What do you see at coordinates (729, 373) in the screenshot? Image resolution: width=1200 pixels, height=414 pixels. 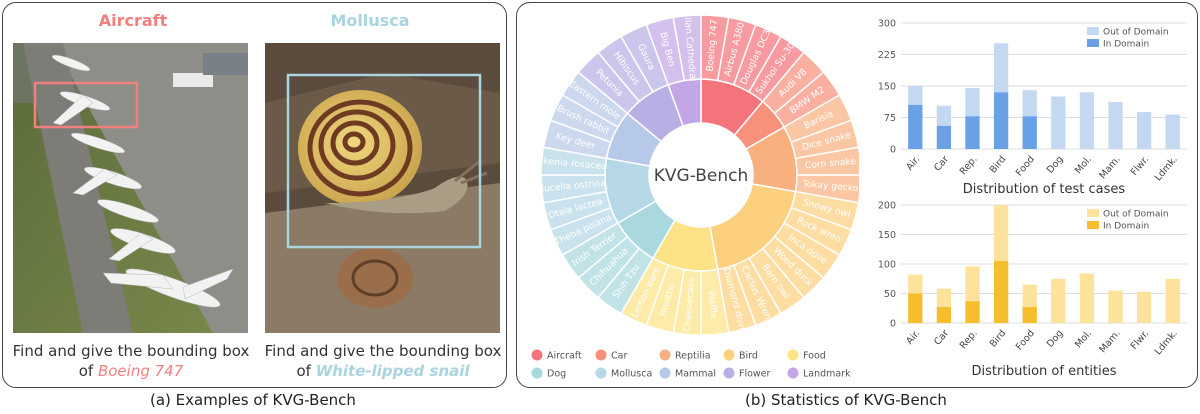 I see `legend-swatch-flower` at bounding box center [729, 373].